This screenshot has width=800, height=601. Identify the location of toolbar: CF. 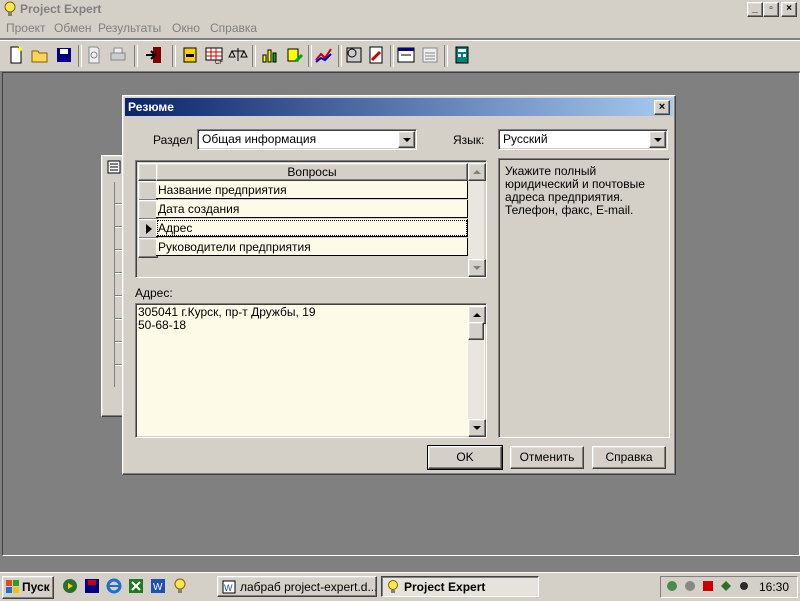
(400, 56).